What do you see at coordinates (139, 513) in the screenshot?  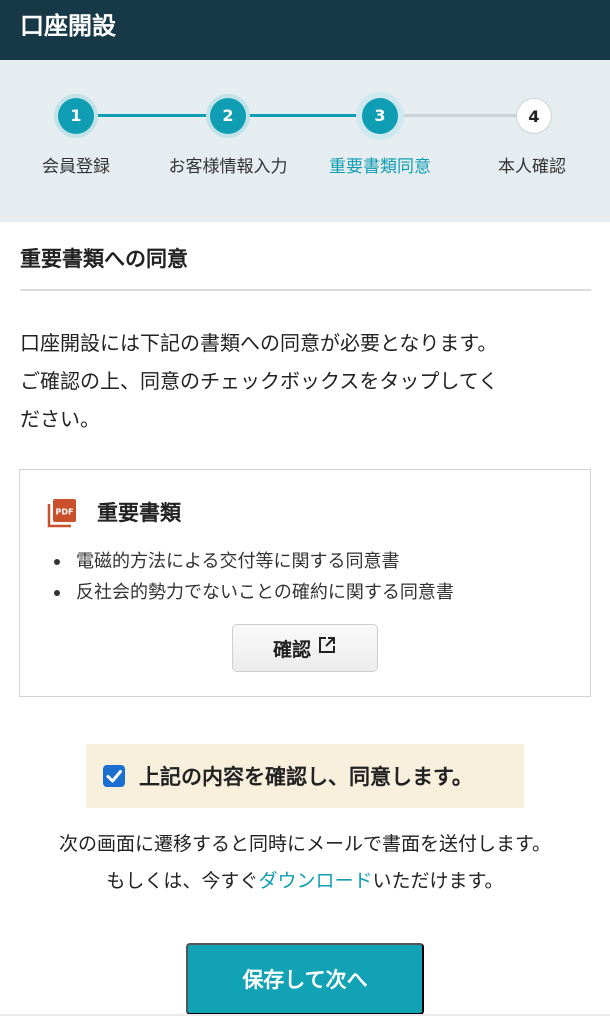 I see `documents-title: 重要書類` at bounding box center [139, 513].